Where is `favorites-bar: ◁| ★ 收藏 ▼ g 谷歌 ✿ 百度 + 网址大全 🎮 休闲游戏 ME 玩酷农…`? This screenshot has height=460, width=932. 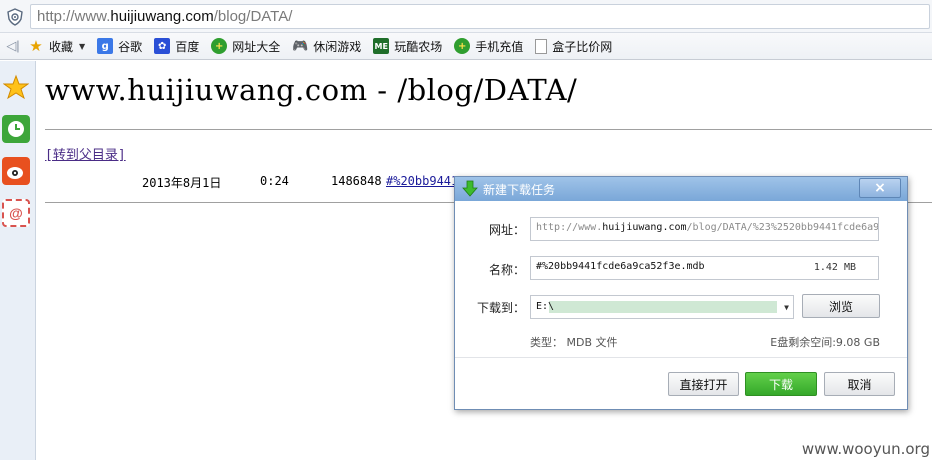
favorites-bar: ◁| ★ 收藏 ▼ g 谷歌 ✿ 百度 + 网址大全 🎮 休闲游戏 ME 玩酷农… is located at coordinates (466, 46).